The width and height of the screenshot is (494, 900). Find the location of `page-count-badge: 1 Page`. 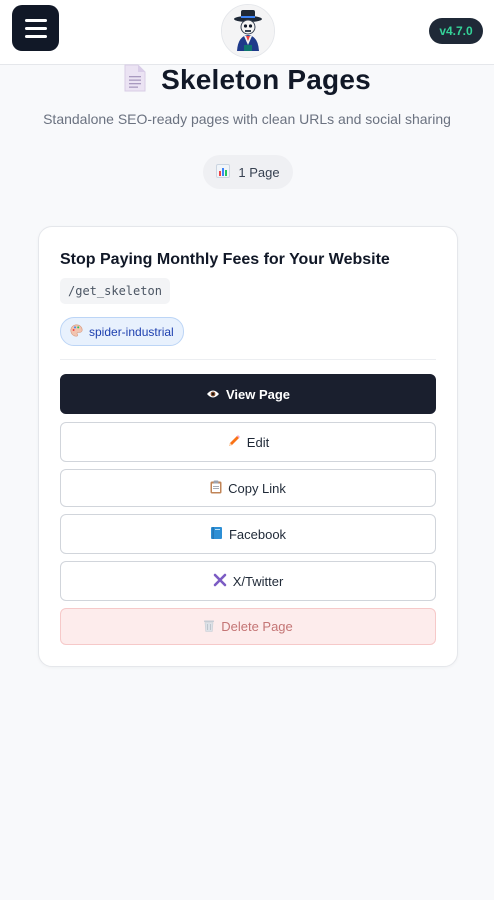

page-count-badge: 1 Page is located at coordinates (248, 172).